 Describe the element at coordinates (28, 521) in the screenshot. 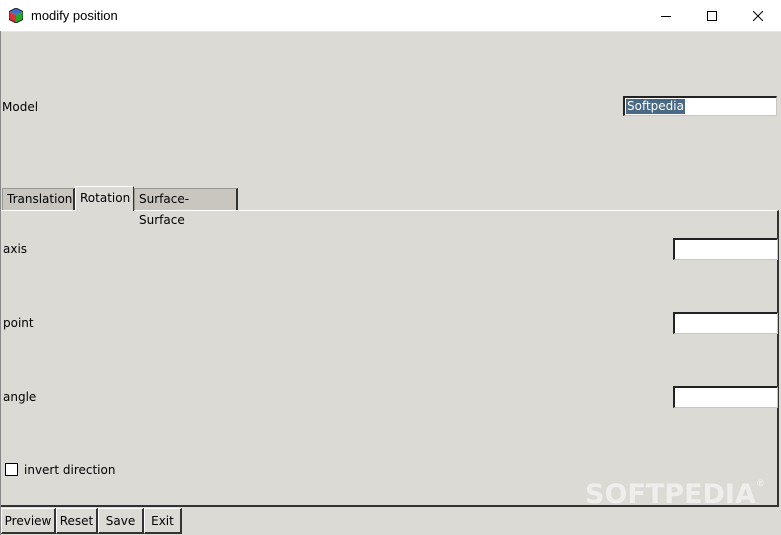

I see `preview-button: Preview` at that location.